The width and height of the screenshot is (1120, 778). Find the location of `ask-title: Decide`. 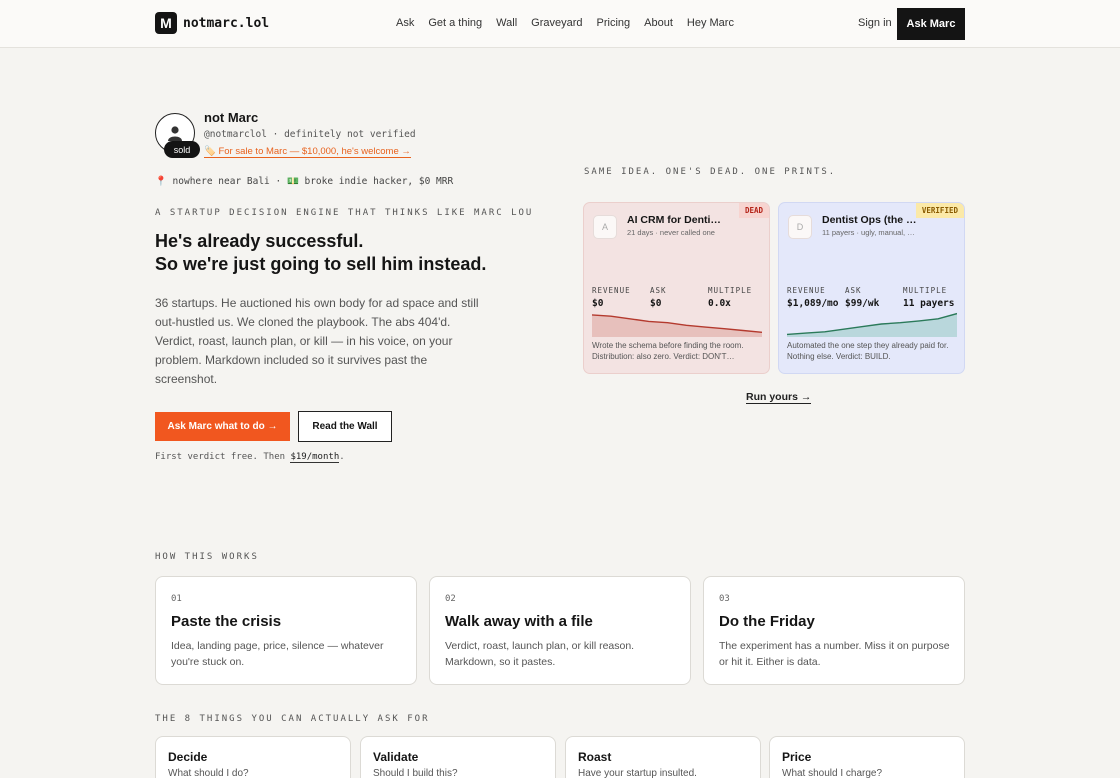

ask-title: Decide is located at coordinates (188, 757).